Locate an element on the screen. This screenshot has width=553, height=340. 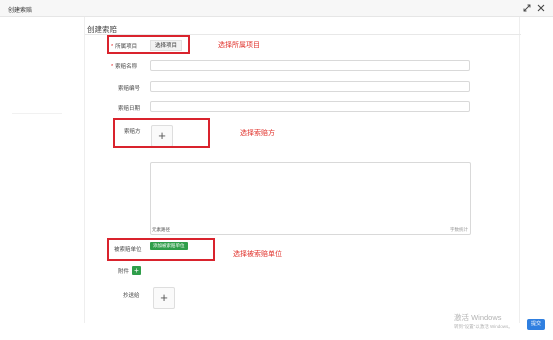
claim-name-label-text: 索赔名称 is located at coordinates (126, 67).